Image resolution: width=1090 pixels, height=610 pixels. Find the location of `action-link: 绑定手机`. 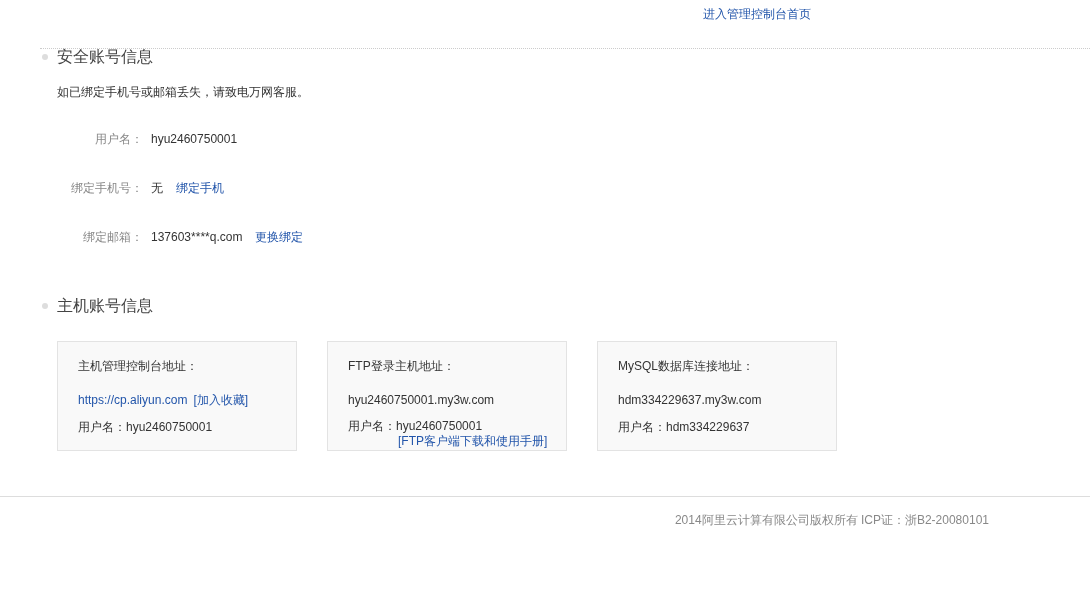

action-link: 绑定手机 is located at coordinates (200, 187).